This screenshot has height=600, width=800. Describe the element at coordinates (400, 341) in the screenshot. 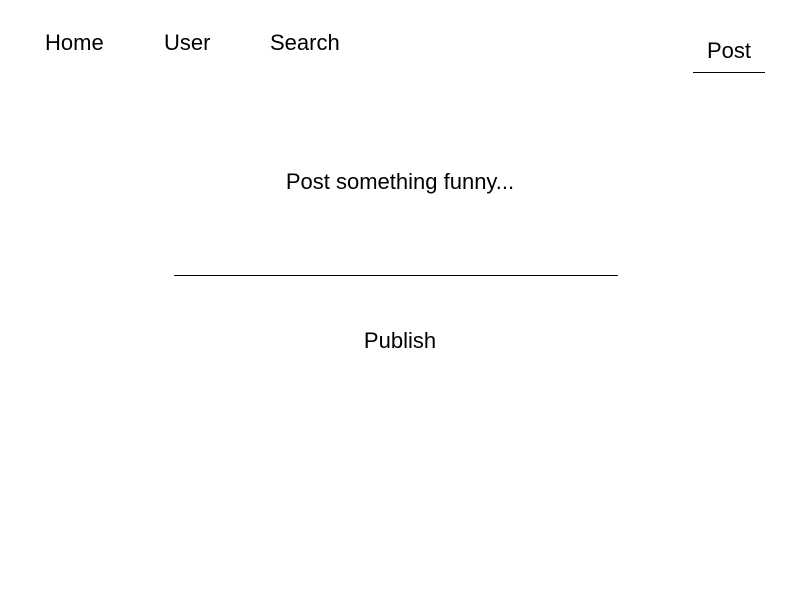

I see `publish-button: Publish` at that location.